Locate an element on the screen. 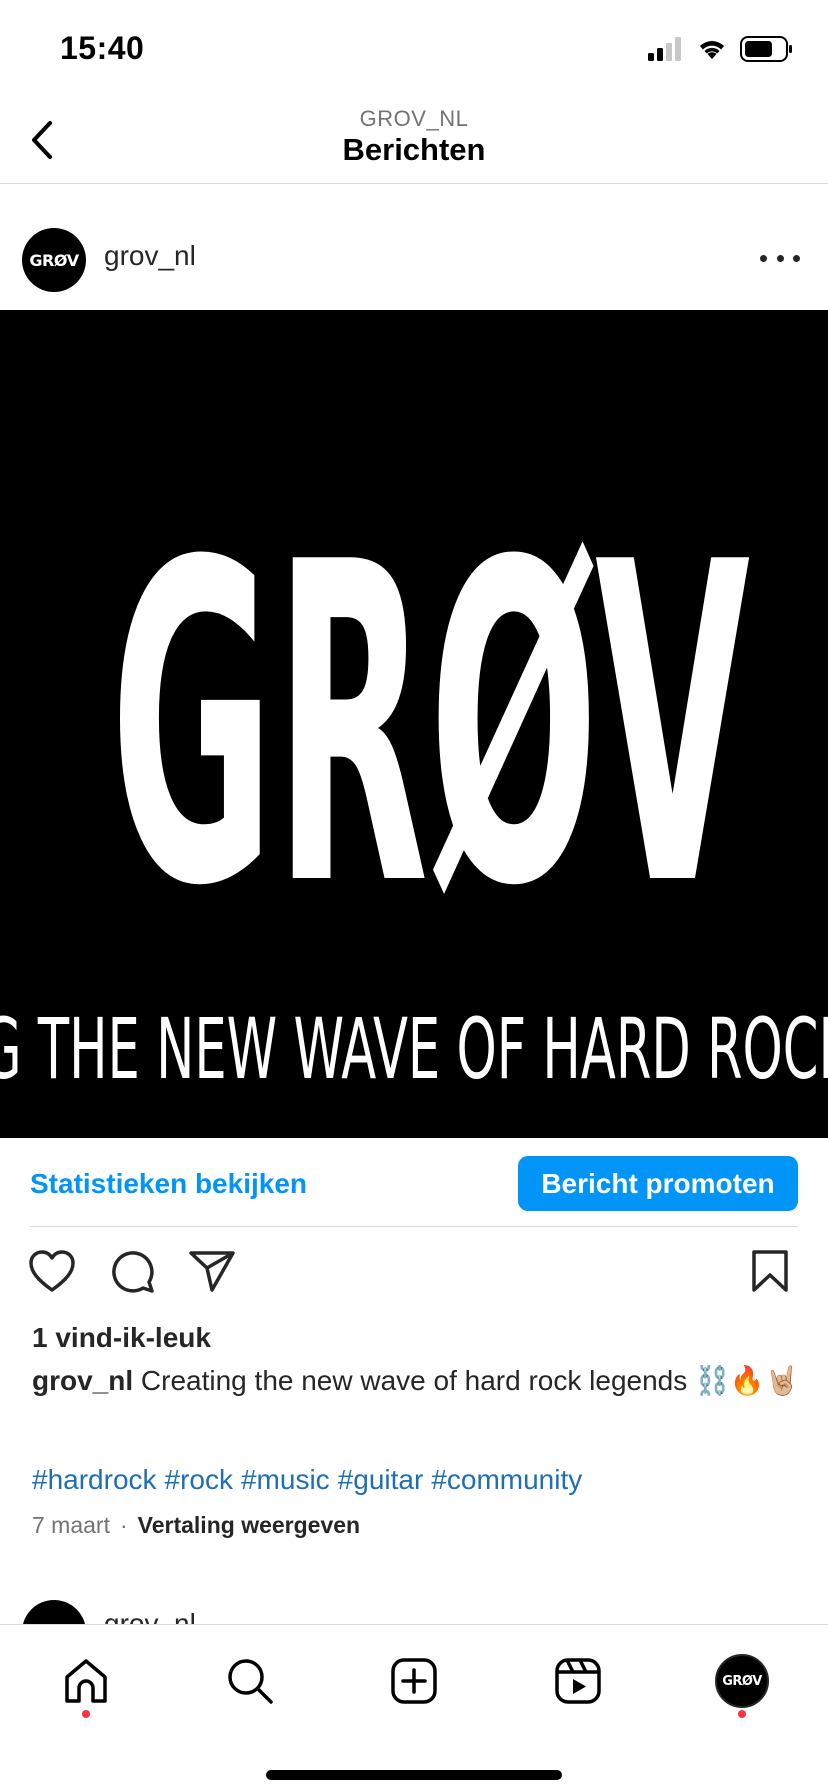 Image resolution: width=828 pixels, height=1792 pixels. header-account-name: GROV_NL is located at coordinates (414, 118).